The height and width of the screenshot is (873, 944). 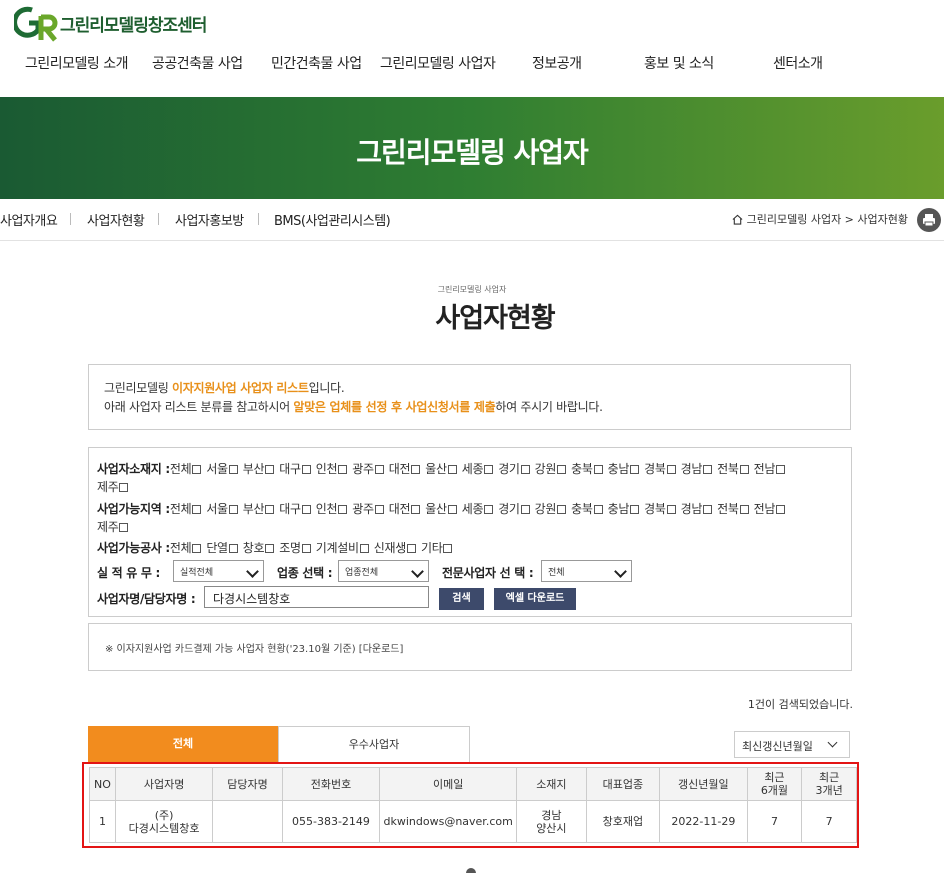 What do you see at coordinates (113, 527) in the screenshot?
I see `area-option: 제주` at bounding box center [113, 527].